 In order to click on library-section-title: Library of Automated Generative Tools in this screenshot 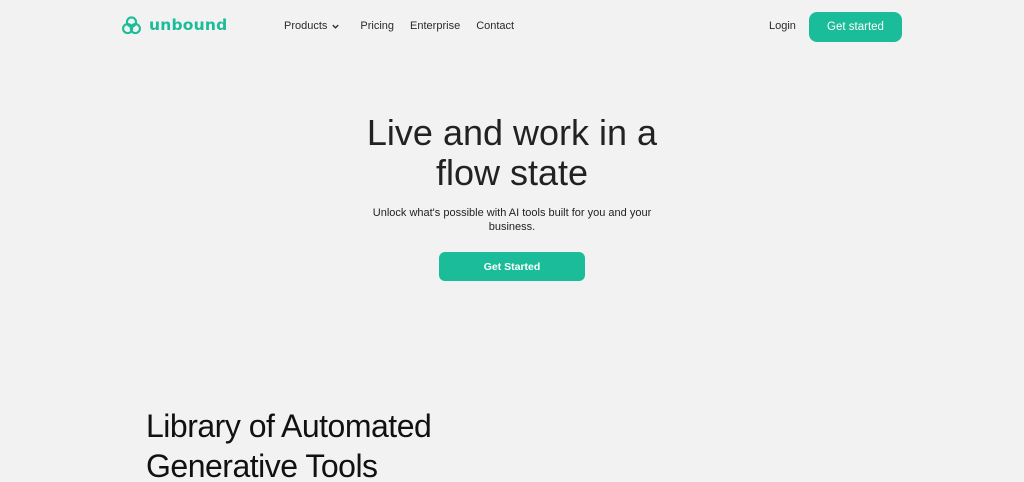, I will do `click(326, 444)`.